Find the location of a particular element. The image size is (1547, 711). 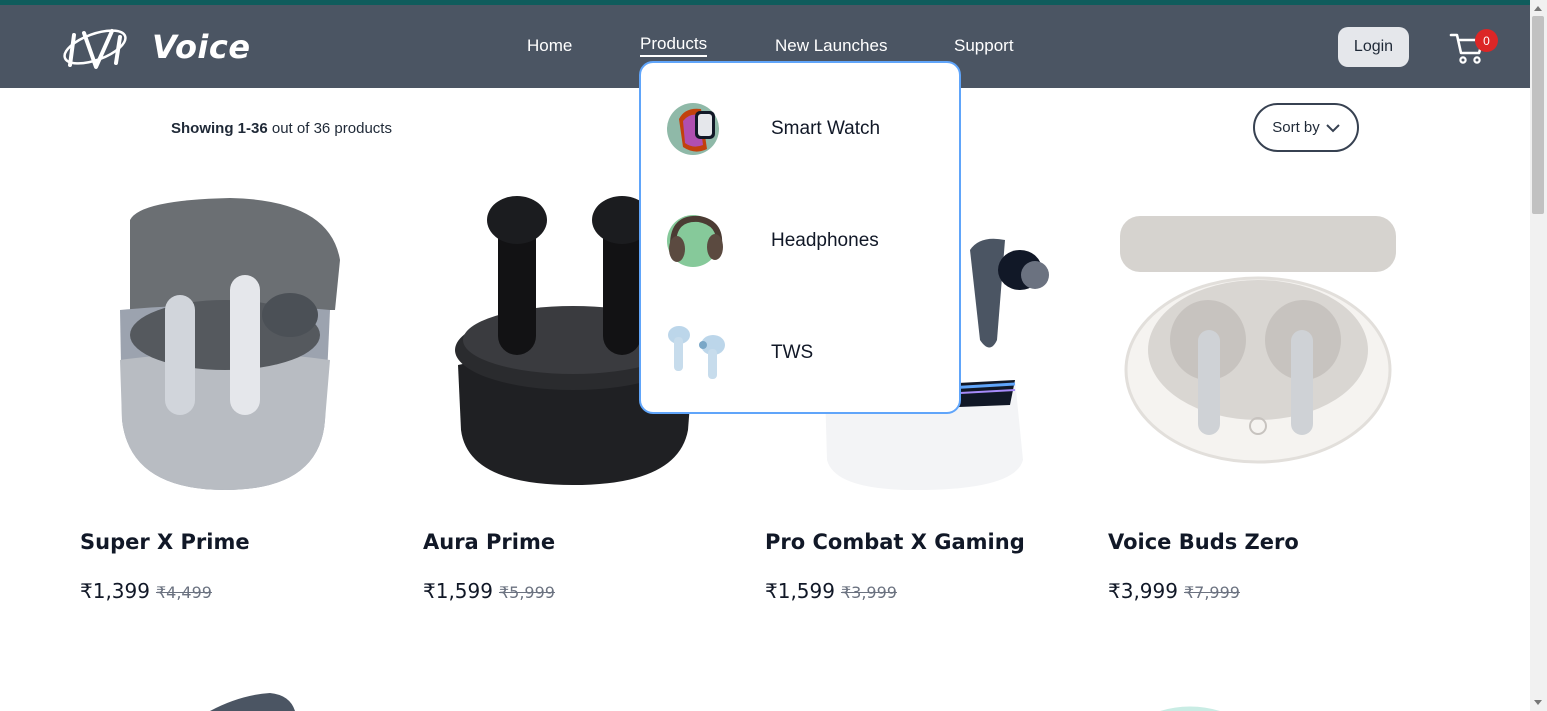

smartwatch-thumb-icon is located at coordinates (693, 129).